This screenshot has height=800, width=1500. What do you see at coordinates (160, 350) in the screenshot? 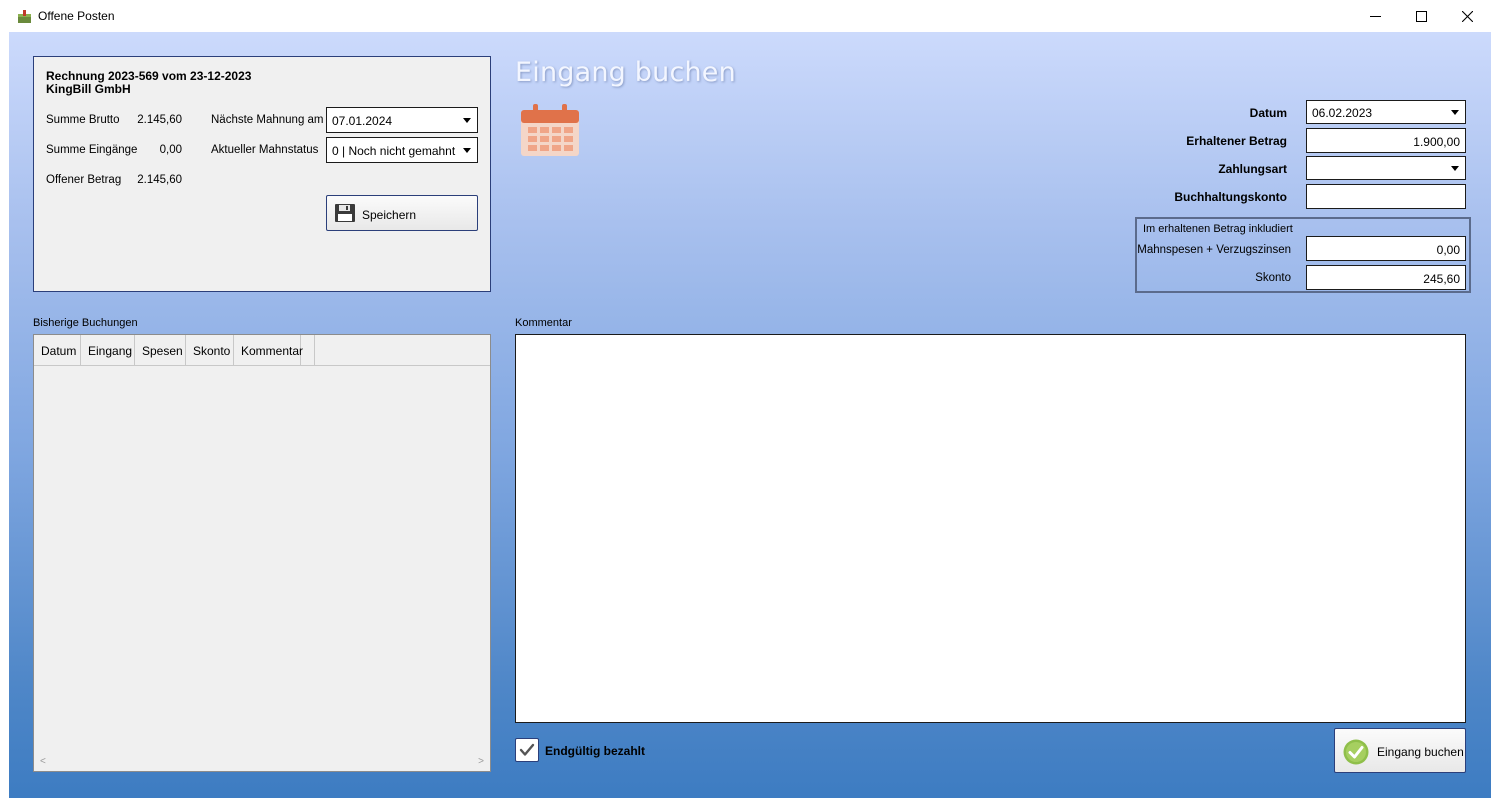
I see `column-header-spesen: Spesen` at bounding box center [160, 350].